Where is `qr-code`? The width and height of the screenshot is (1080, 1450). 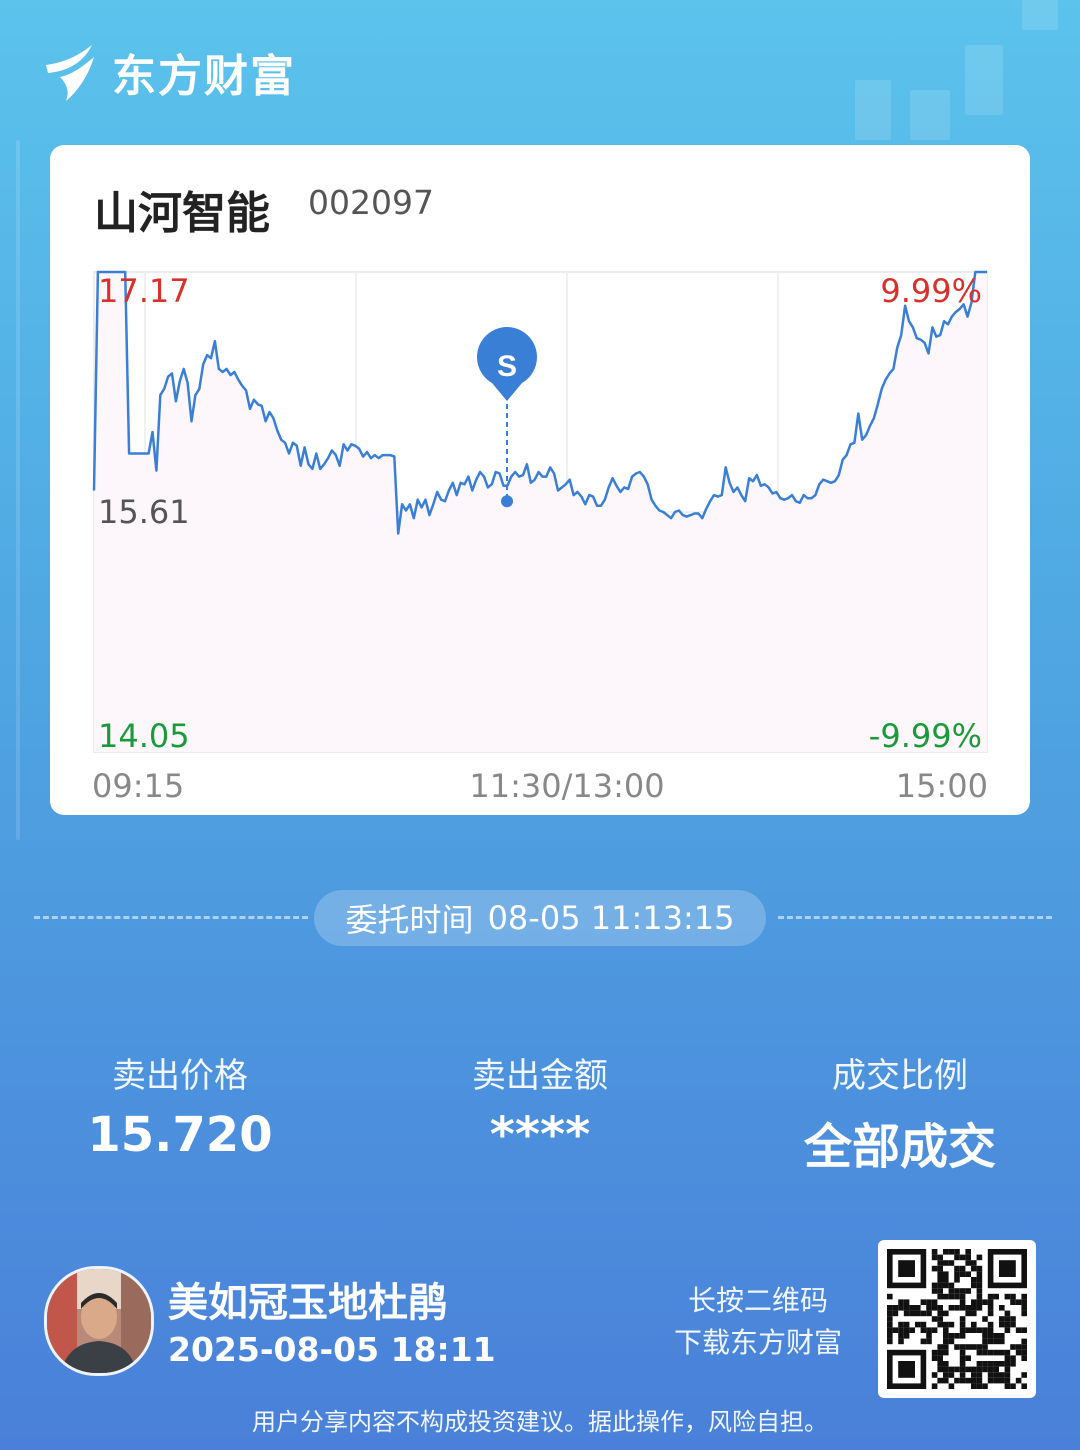 qr-code is located at coordinates (957, 1319).